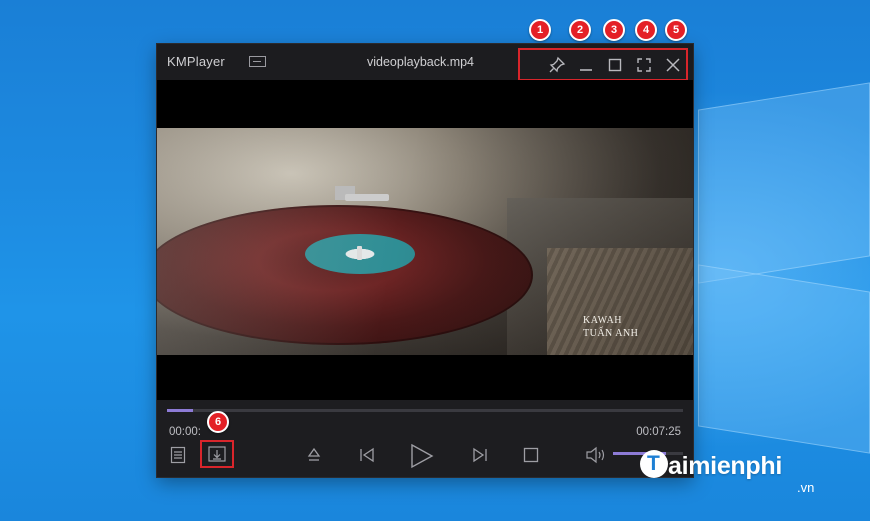 The image size is (870, 521). What do you see at coordinates (603, 64) in the screenshot?
I see `window-controls-highlight` at bounding box center [603, 64].